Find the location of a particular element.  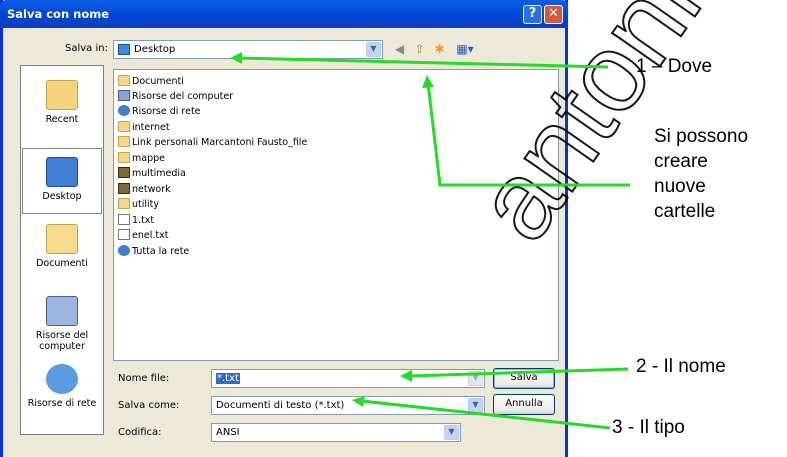

annotation-new-folders-3: nuove is located at coordinates (680, 186).